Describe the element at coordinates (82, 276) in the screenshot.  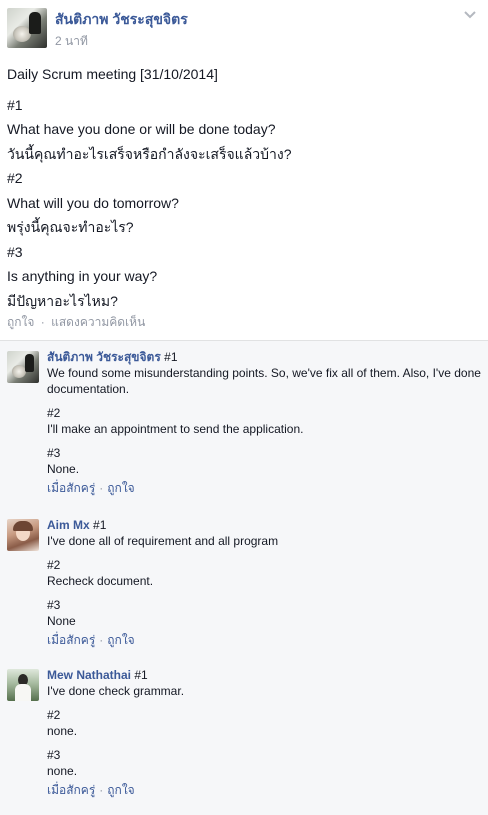
I see `post-line: Is anything in your way?` at that location.